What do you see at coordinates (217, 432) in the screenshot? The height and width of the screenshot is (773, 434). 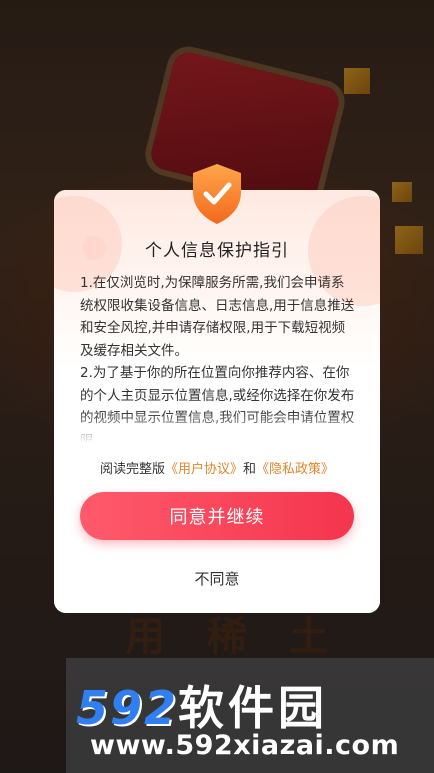 I see `content-fade` at bounding box center [217, 432].